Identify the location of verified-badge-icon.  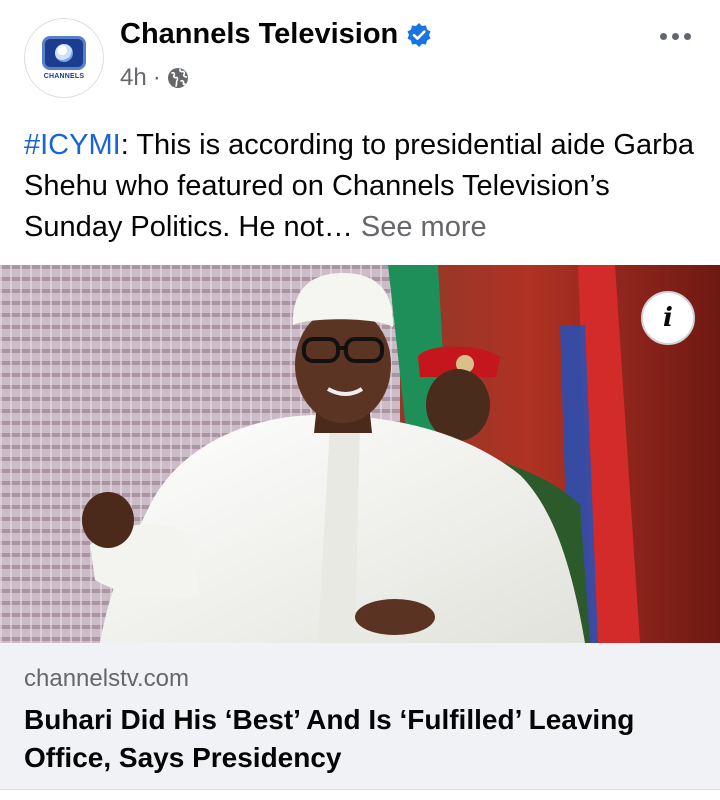
(419, 35).